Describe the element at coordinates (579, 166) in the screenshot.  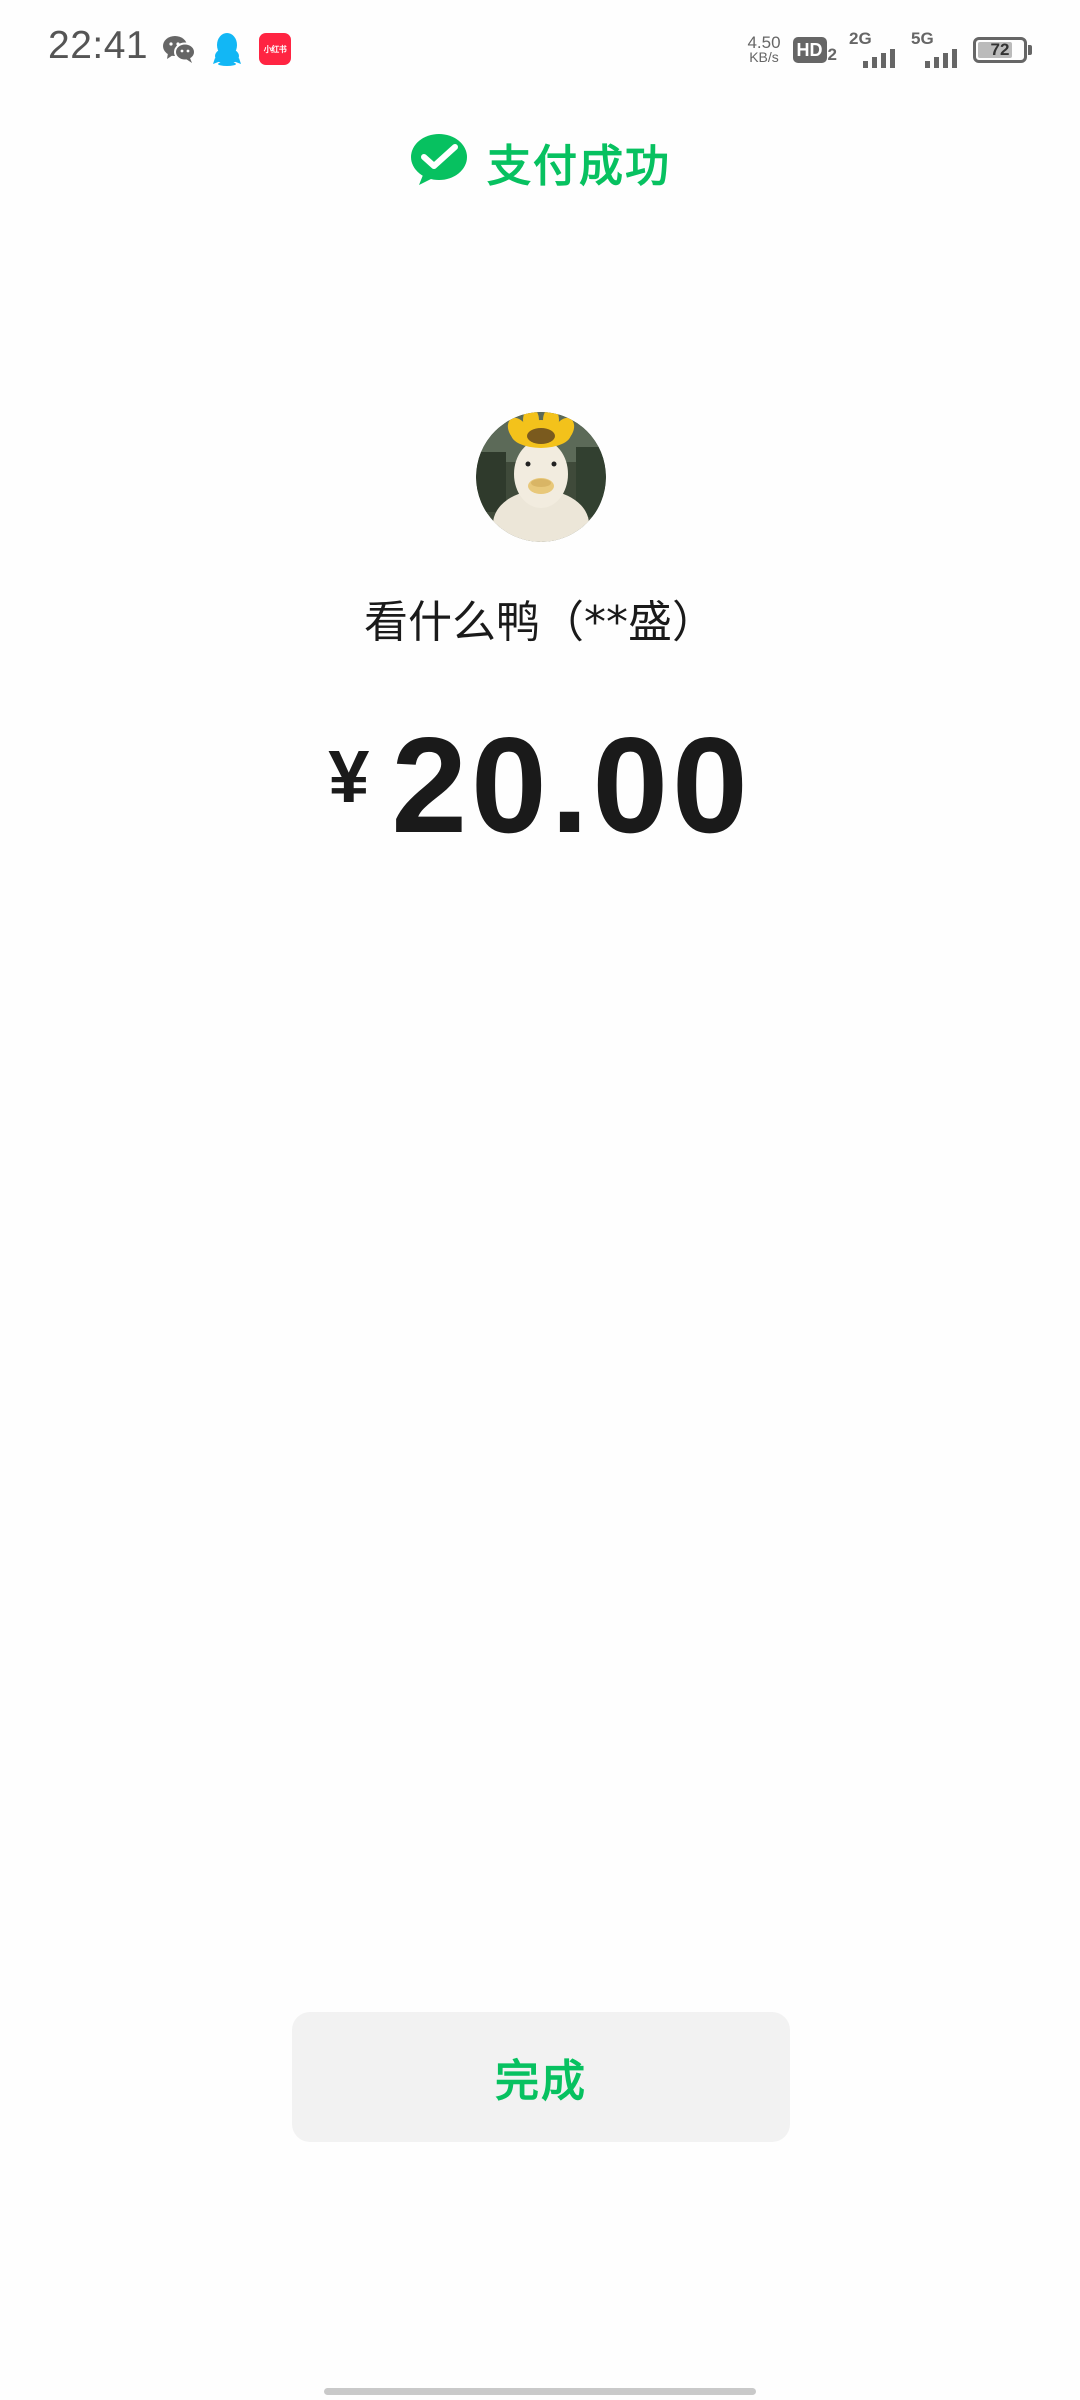
I see `page-title: 支付成功` at that location.